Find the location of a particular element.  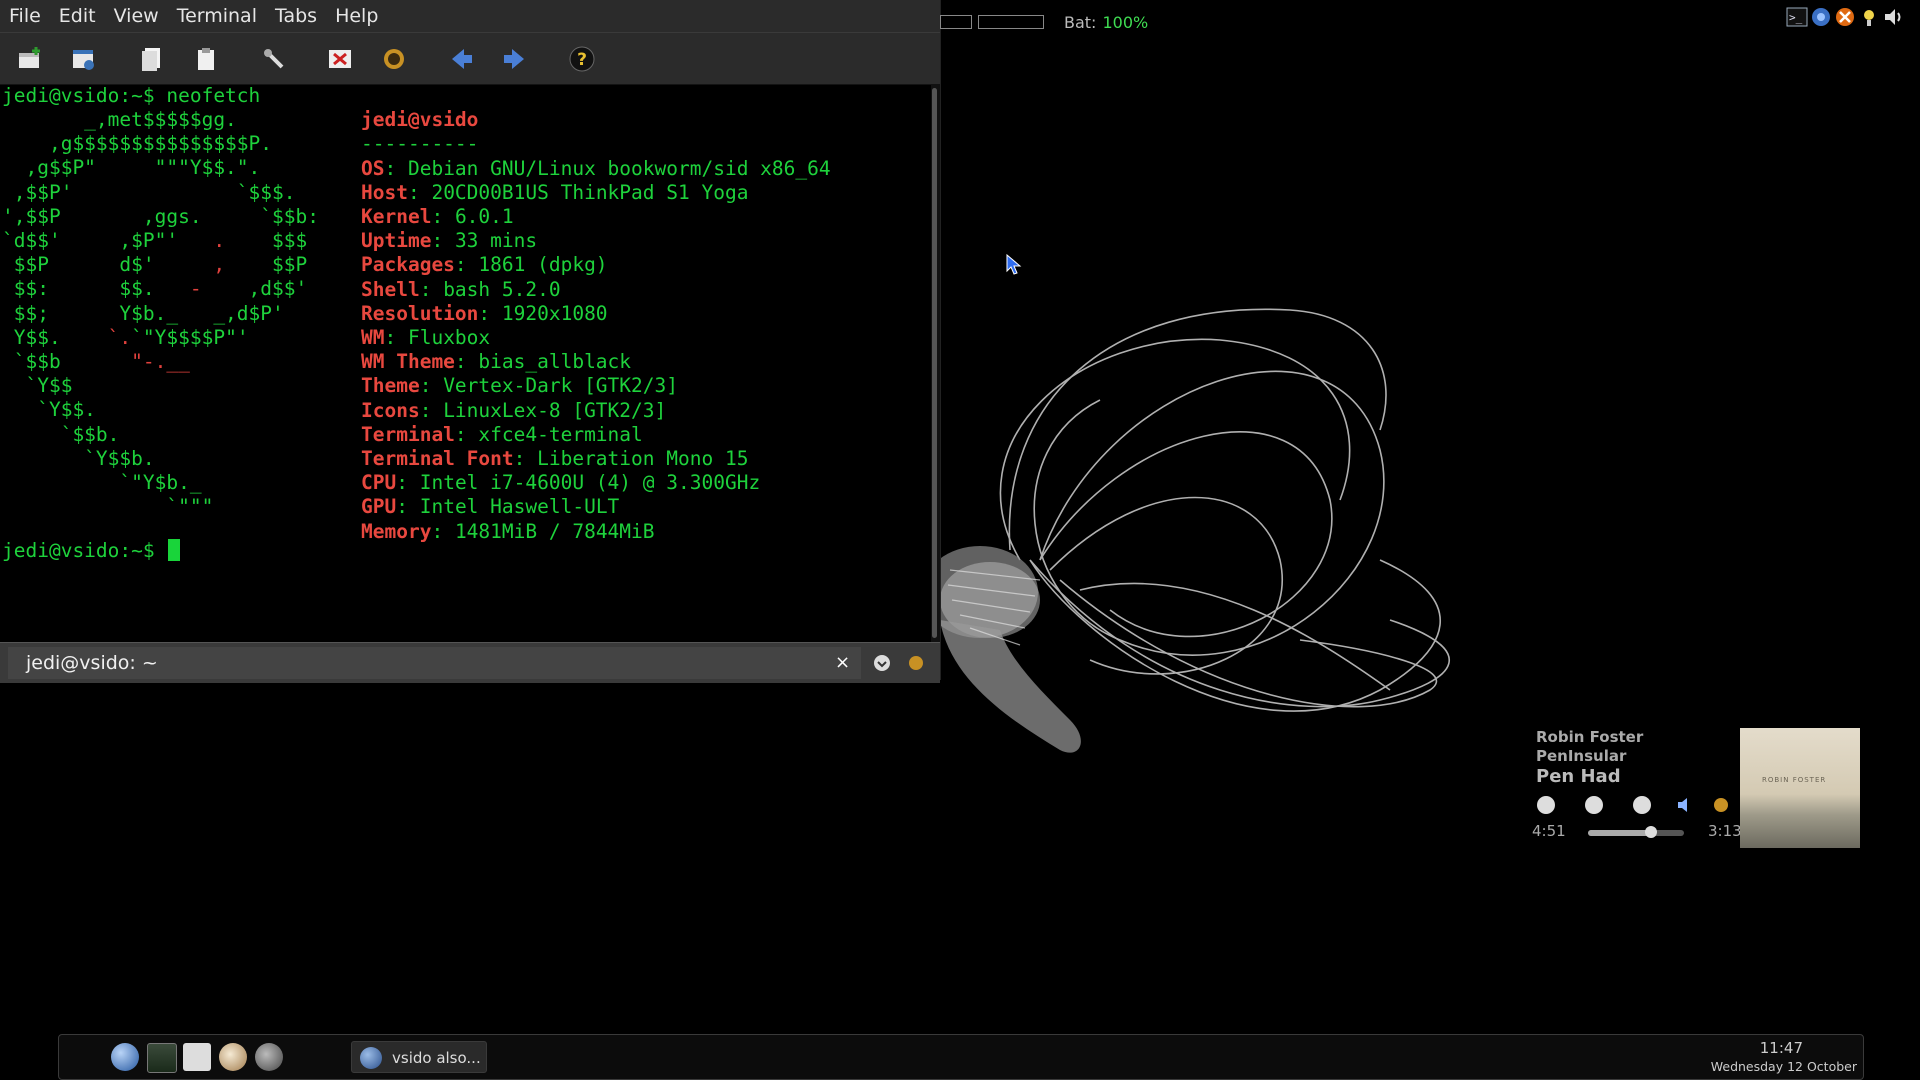

copy-icon is located at coordinates (152, 59).